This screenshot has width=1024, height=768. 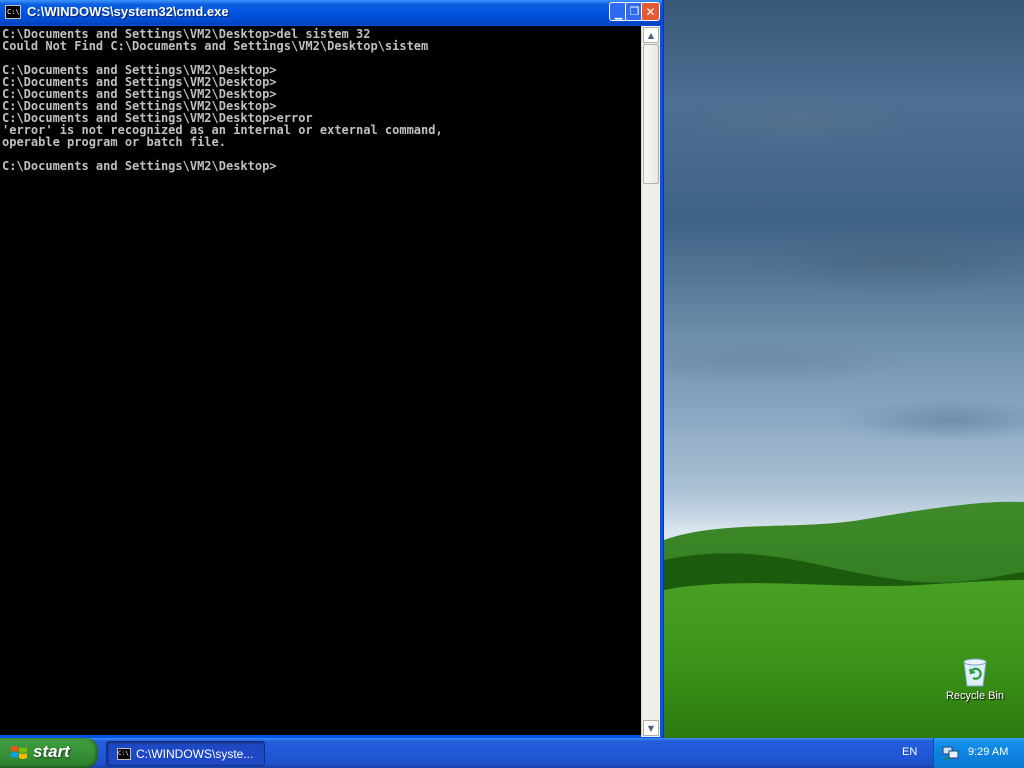 I want to click on scroll-thumb, so click(x=651, y=114).